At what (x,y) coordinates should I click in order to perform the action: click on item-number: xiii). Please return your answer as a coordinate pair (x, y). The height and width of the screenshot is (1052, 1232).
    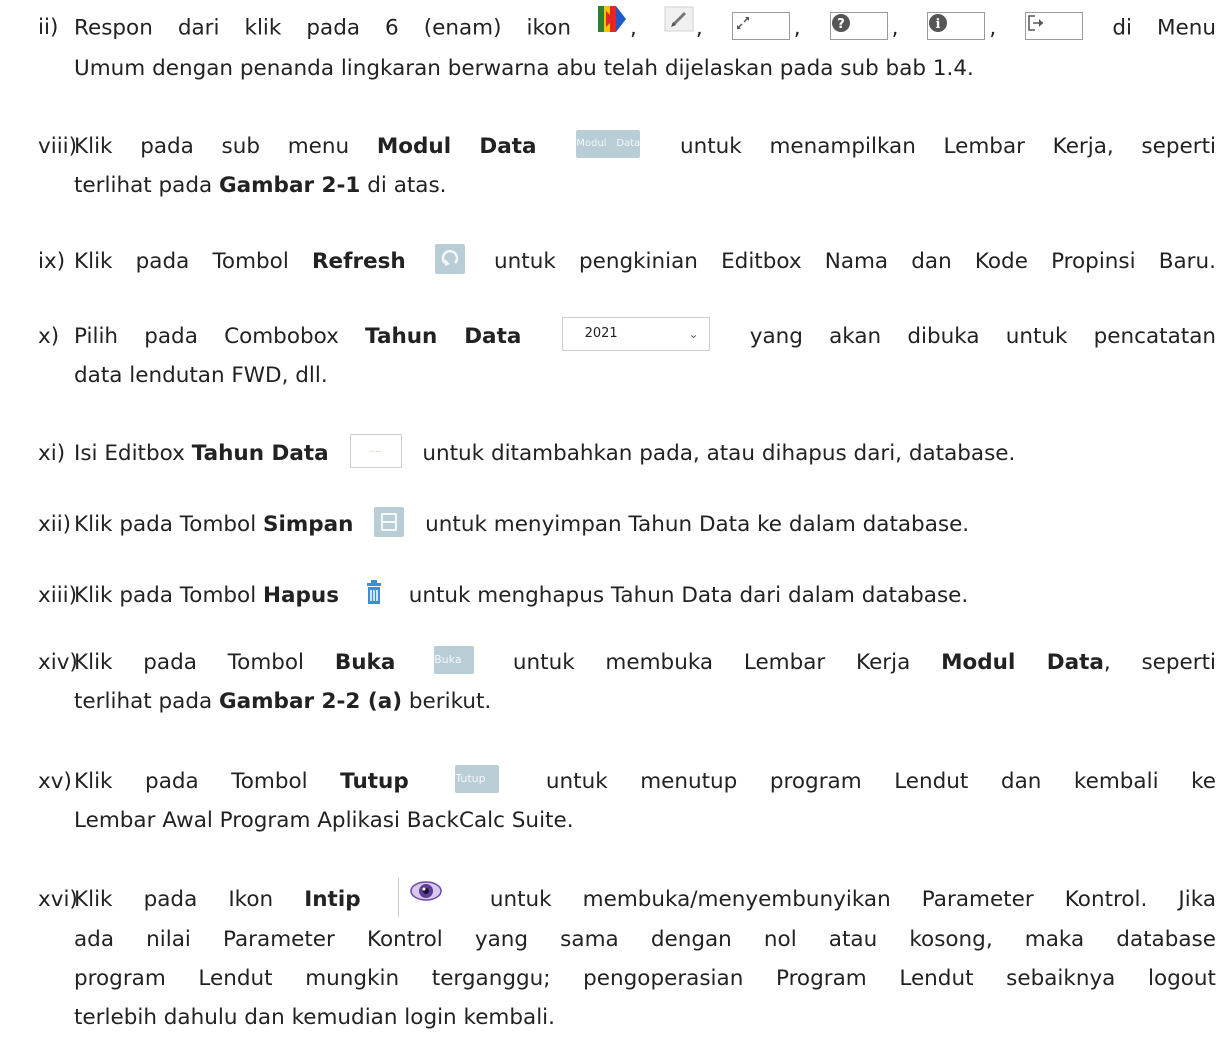
    Looking at the image, I should click on (58, 595).